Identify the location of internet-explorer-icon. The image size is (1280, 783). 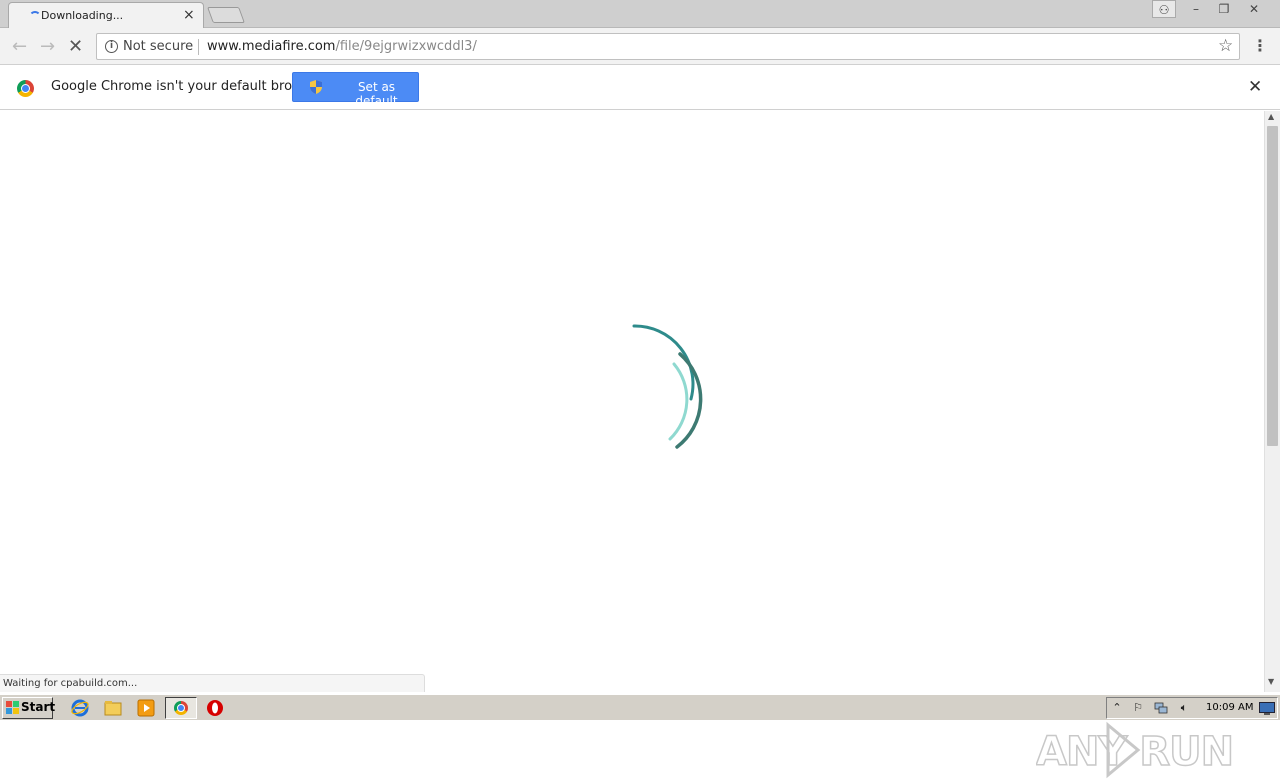
(80, 708).